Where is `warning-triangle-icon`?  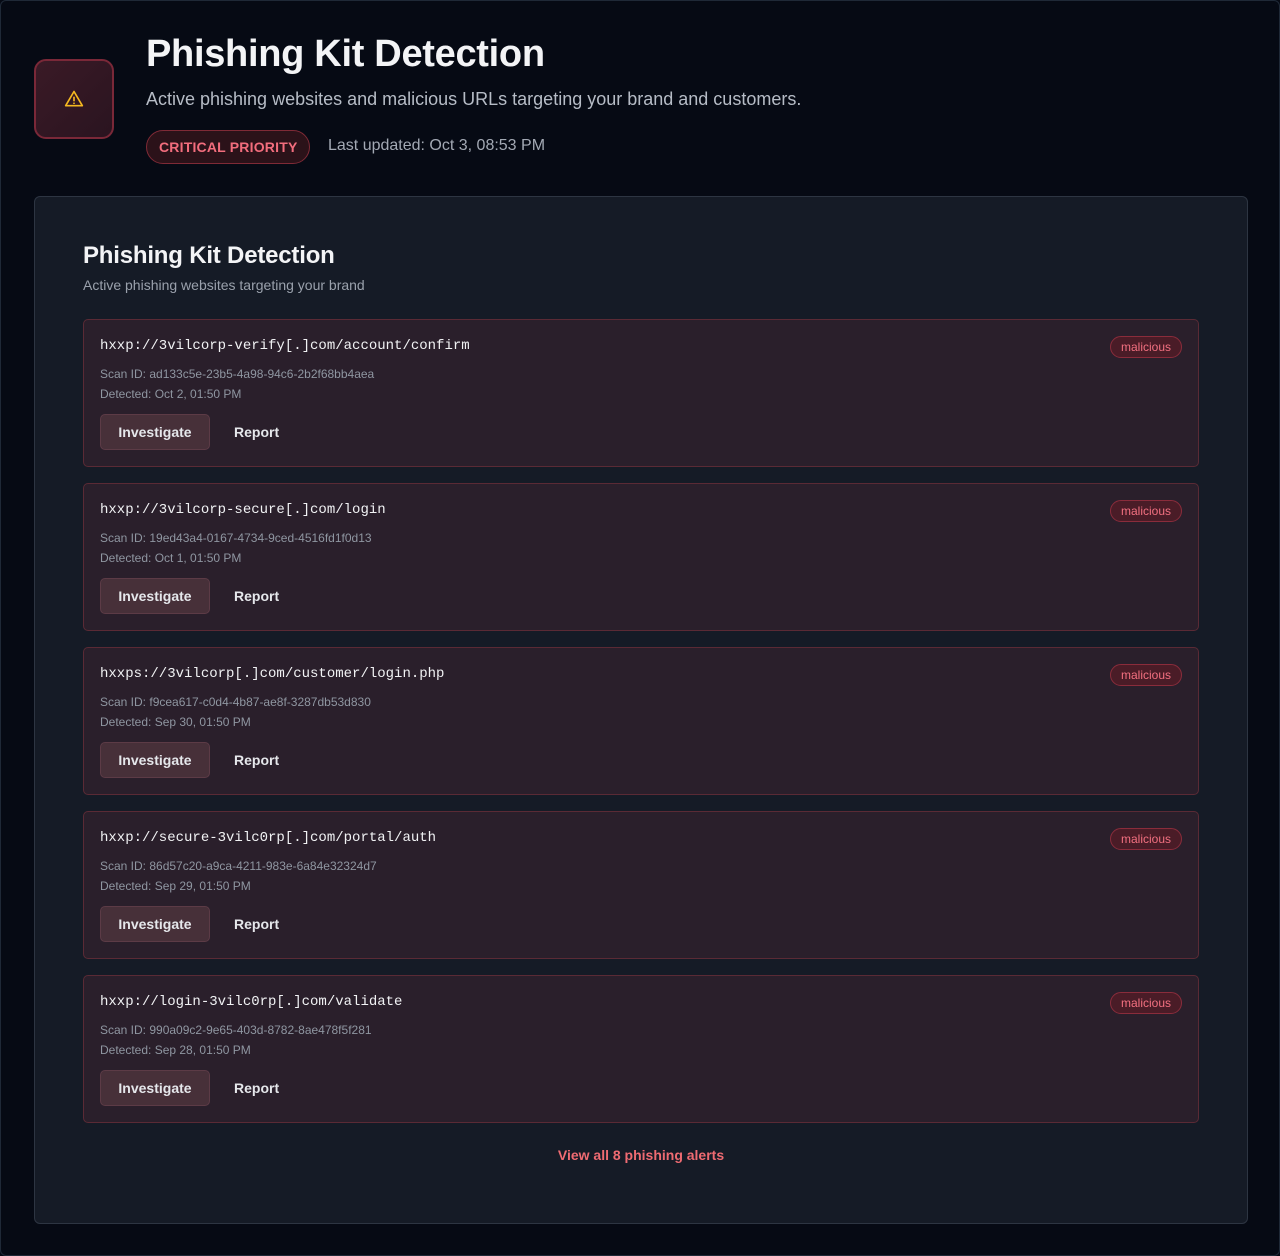
warning-triangle-icon is located at coordinates (74, 98).